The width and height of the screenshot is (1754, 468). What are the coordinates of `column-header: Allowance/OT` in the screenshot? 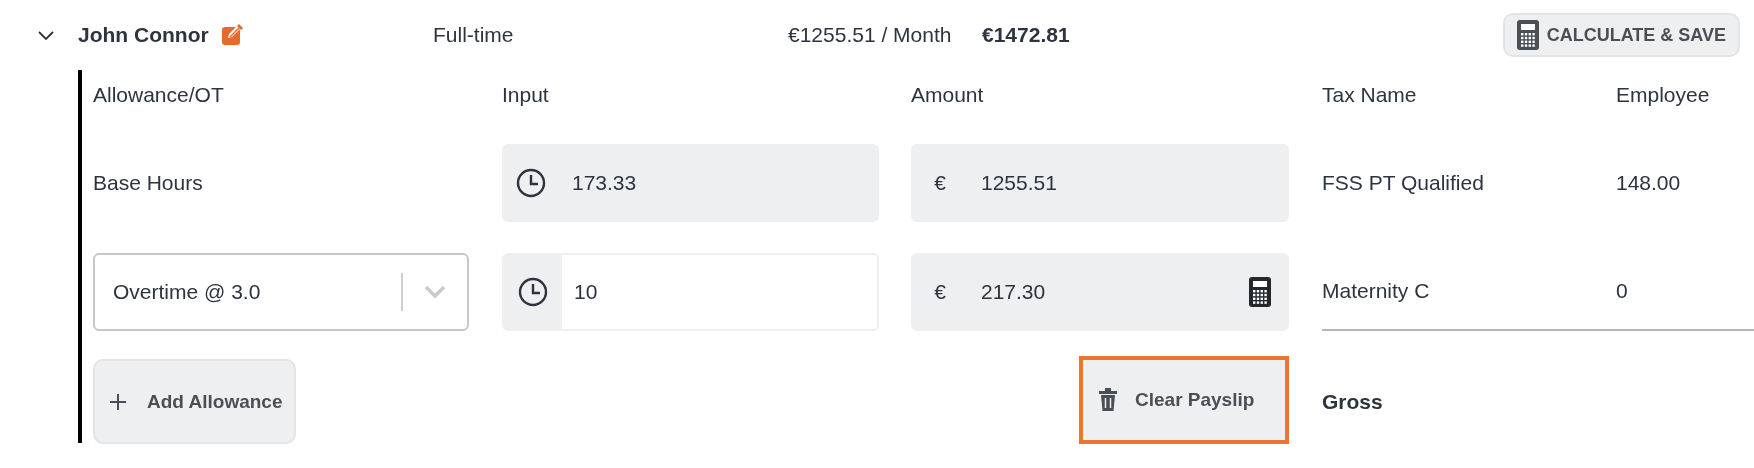 It's located at (159, 95).